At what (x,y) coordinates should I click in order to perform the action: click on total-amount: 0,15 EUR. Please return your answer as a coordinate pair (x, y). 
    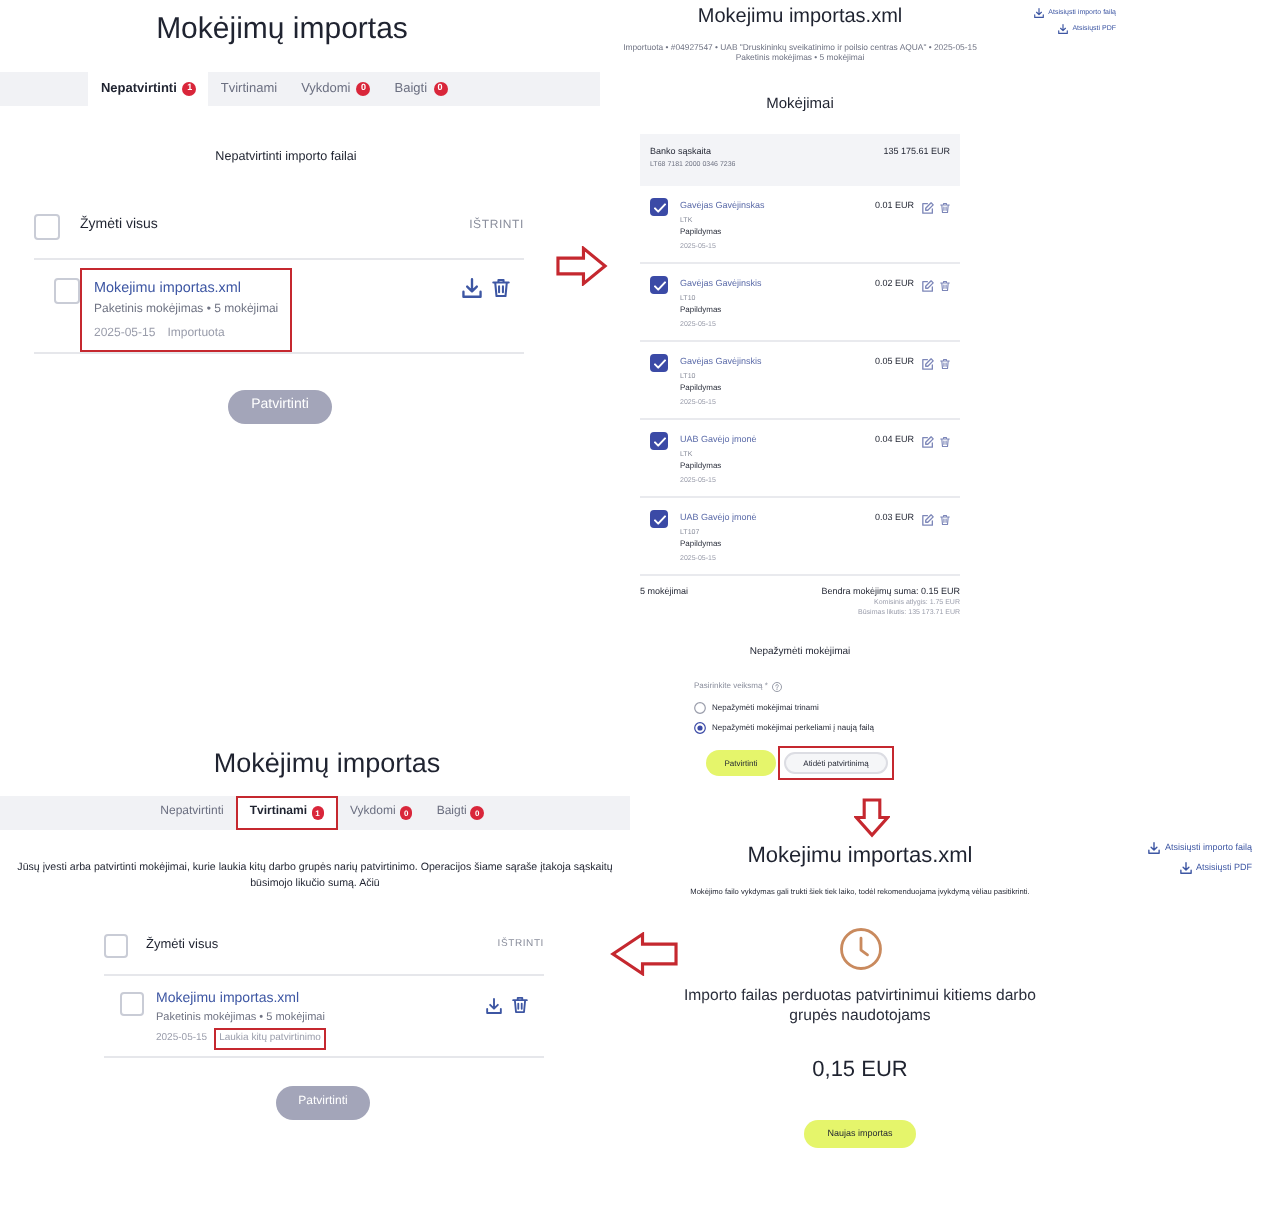
    Looking at the image, I should click on (860, 1070).